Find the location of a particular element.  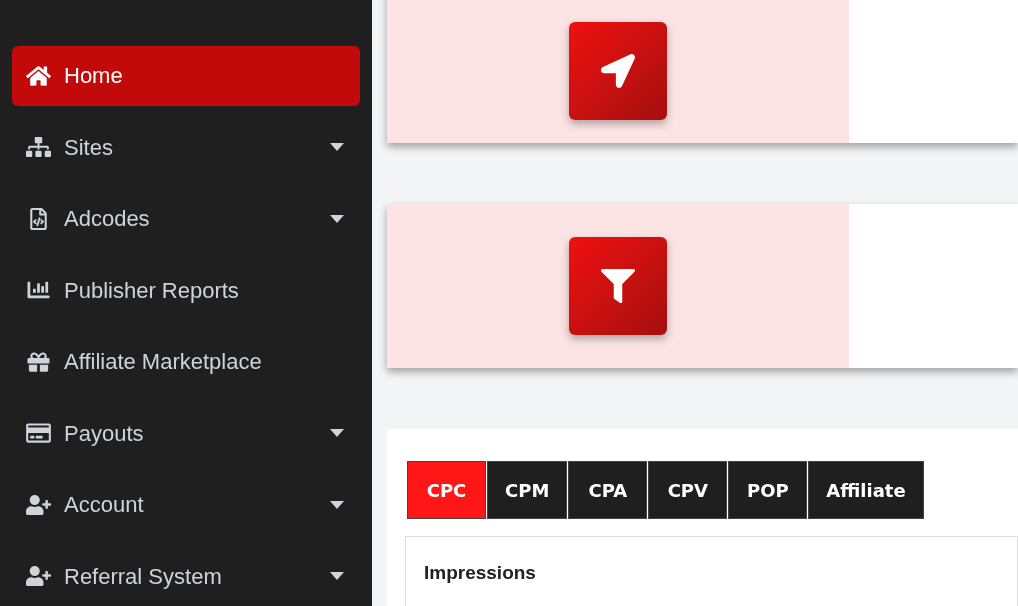

sidebar-item: Publisher Reports is located at coordinates (186, 290).